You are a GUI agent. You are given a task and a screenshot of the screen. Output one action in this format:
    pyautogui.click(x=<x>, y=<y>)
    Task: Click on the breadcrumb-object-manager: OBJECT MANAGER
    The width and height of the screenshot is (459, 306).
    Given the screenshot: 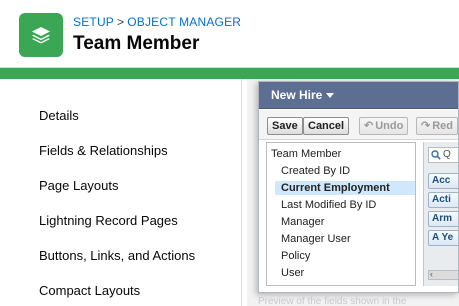 What is the action you would take?
    pyautogui.click(x=184, y=22)
    